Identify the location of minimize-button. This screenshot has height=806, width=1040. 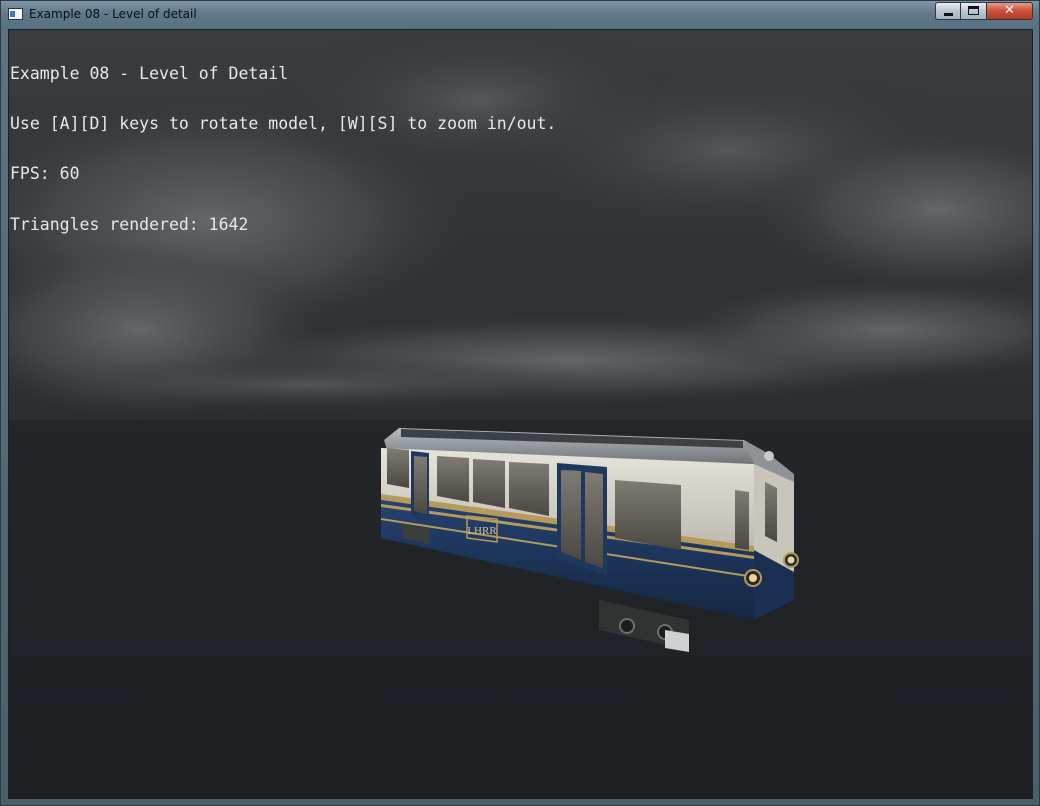
(948, 11).